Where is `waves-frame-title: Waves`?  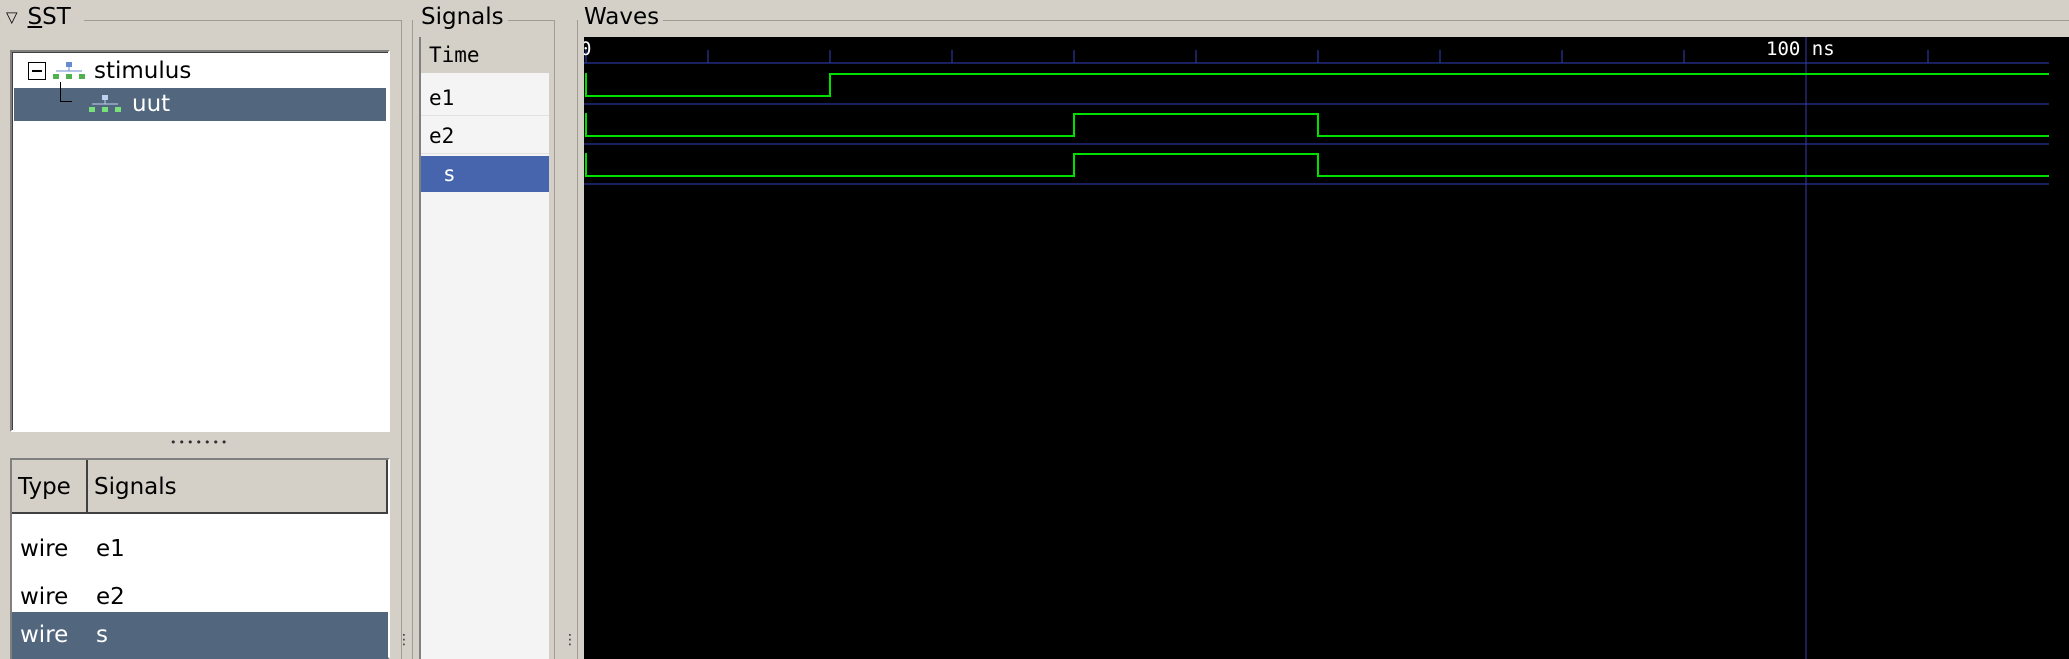 waves-frame-title: Waves is located at coordinates (622, 17).